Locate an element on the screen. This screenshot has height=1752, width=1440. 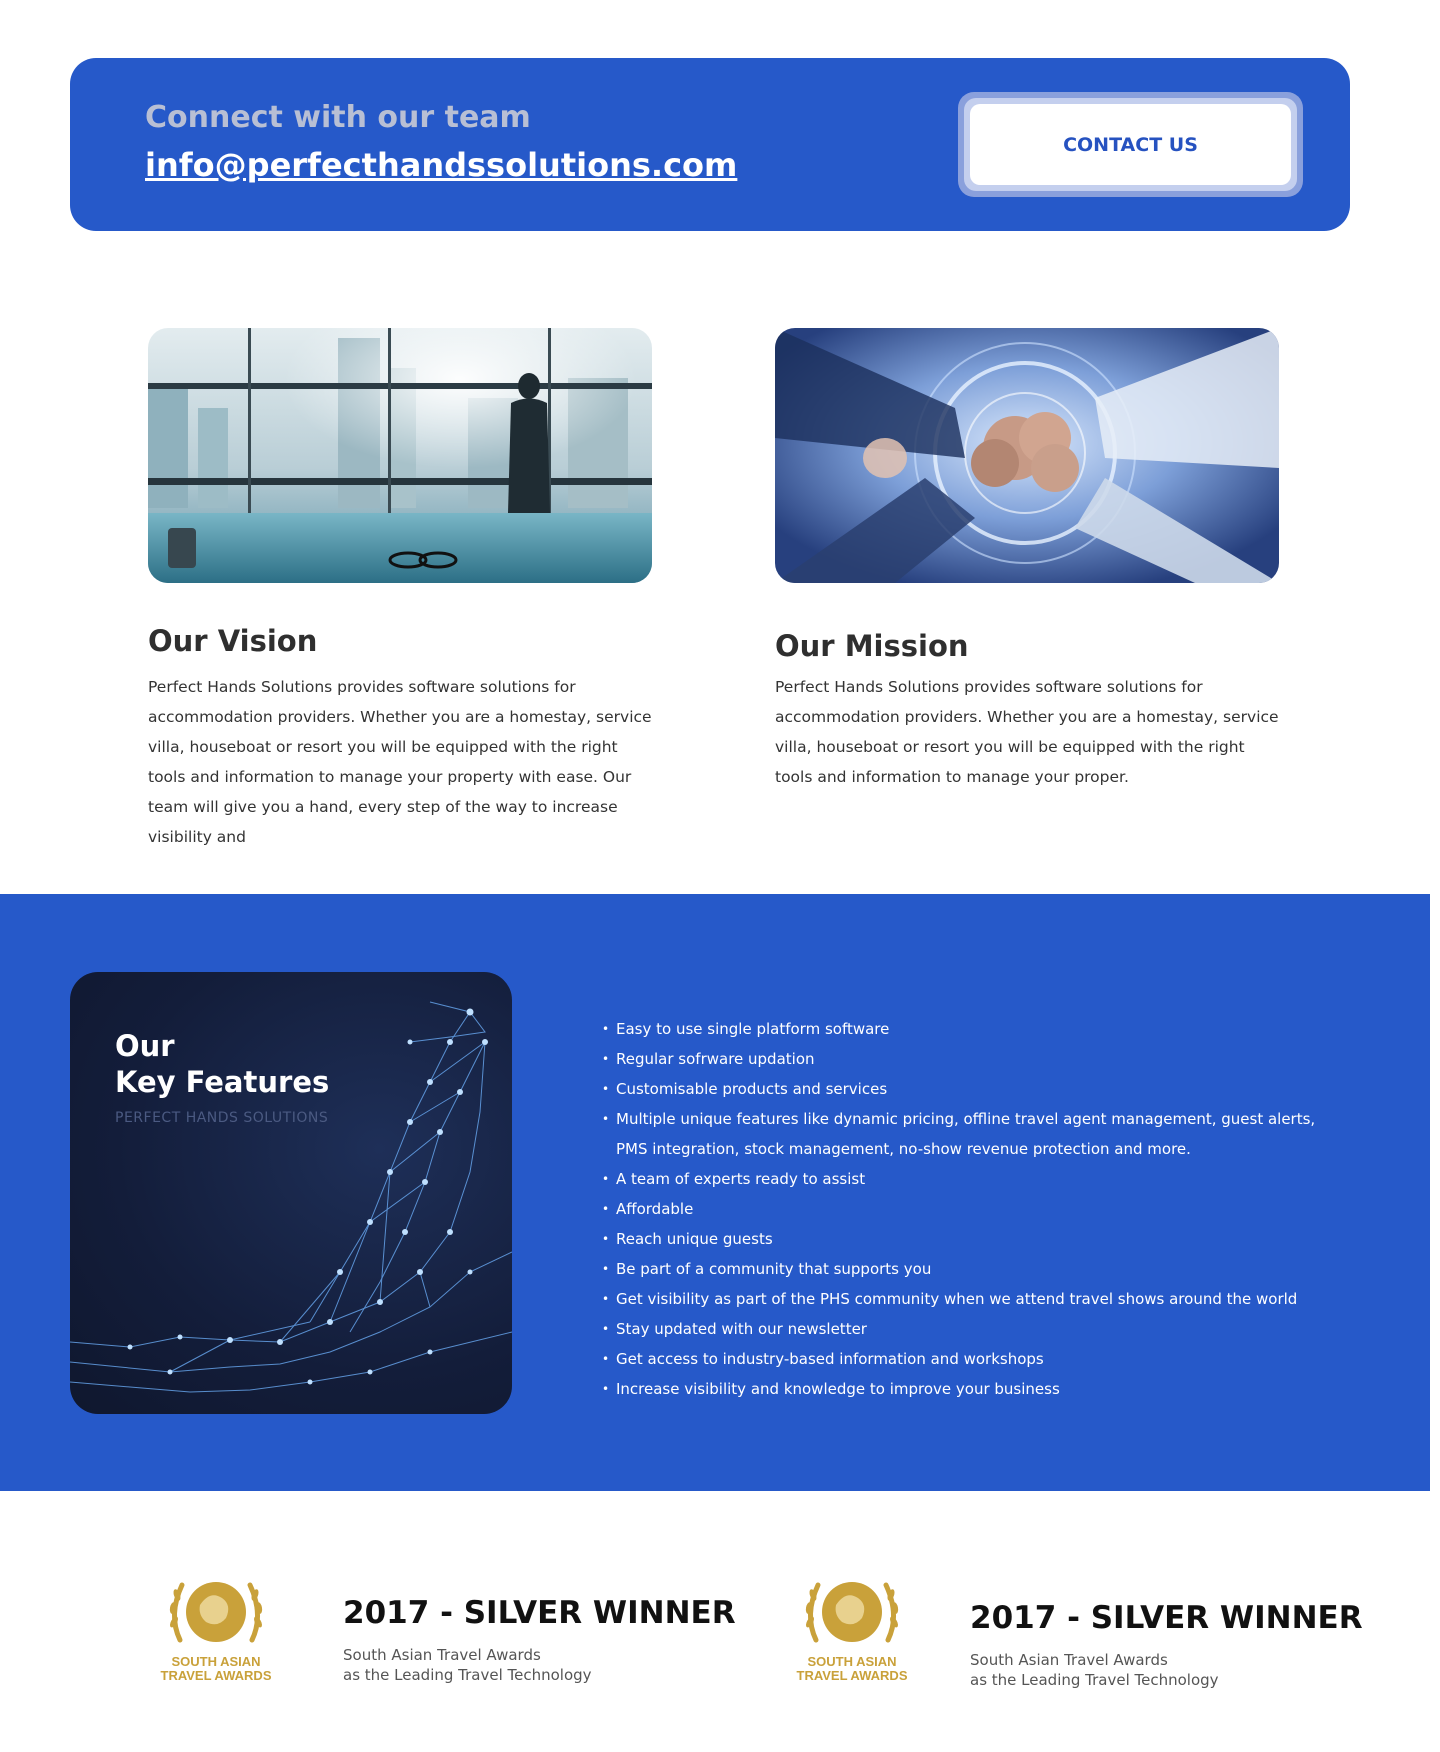
vision-image is located at coordinates (400, 455).